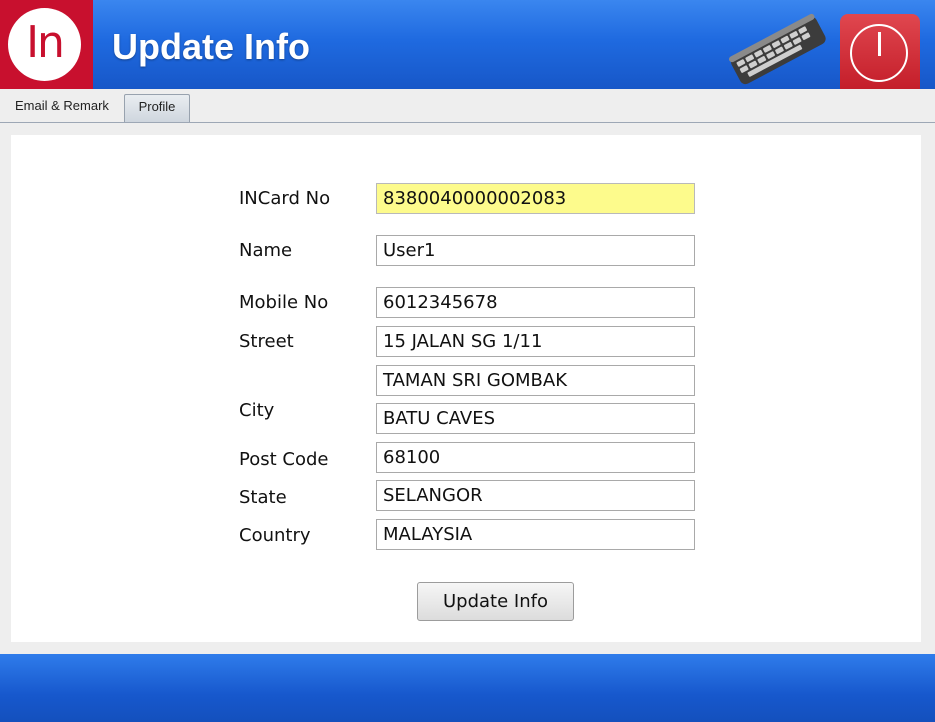  Describe the element at coordinates (535, 250) in the screenshot. I see `name-field: User1` at that location.